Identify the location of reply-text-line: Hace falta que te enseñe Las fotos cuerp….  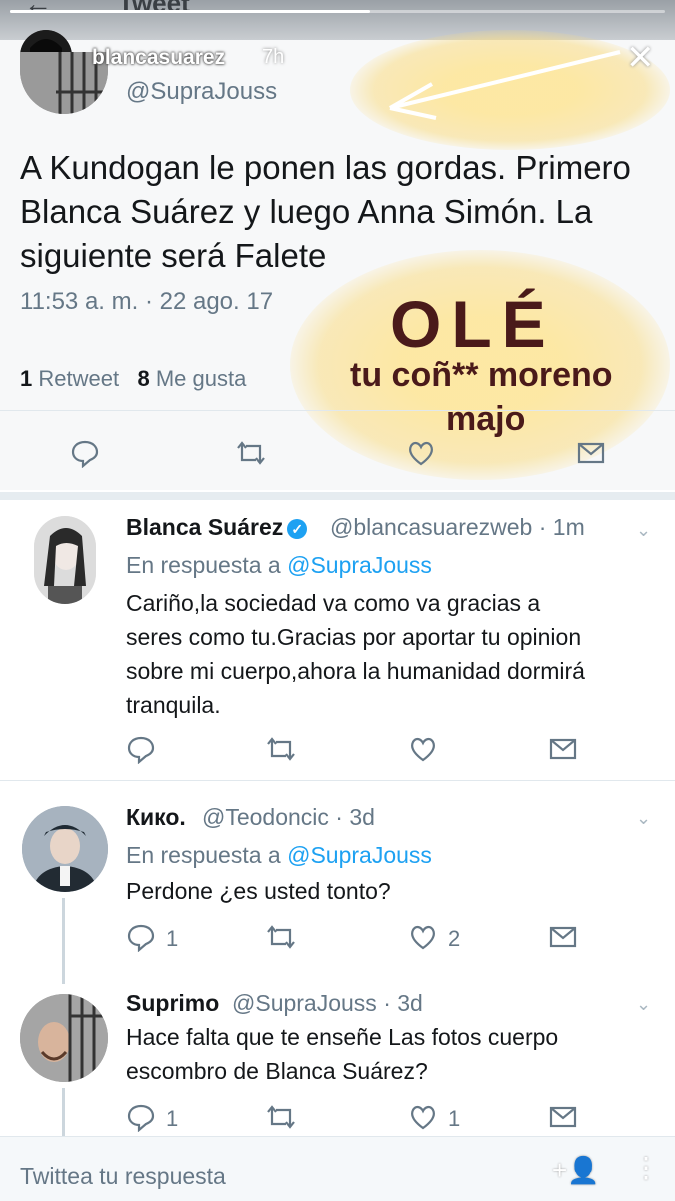
(342, 1037).